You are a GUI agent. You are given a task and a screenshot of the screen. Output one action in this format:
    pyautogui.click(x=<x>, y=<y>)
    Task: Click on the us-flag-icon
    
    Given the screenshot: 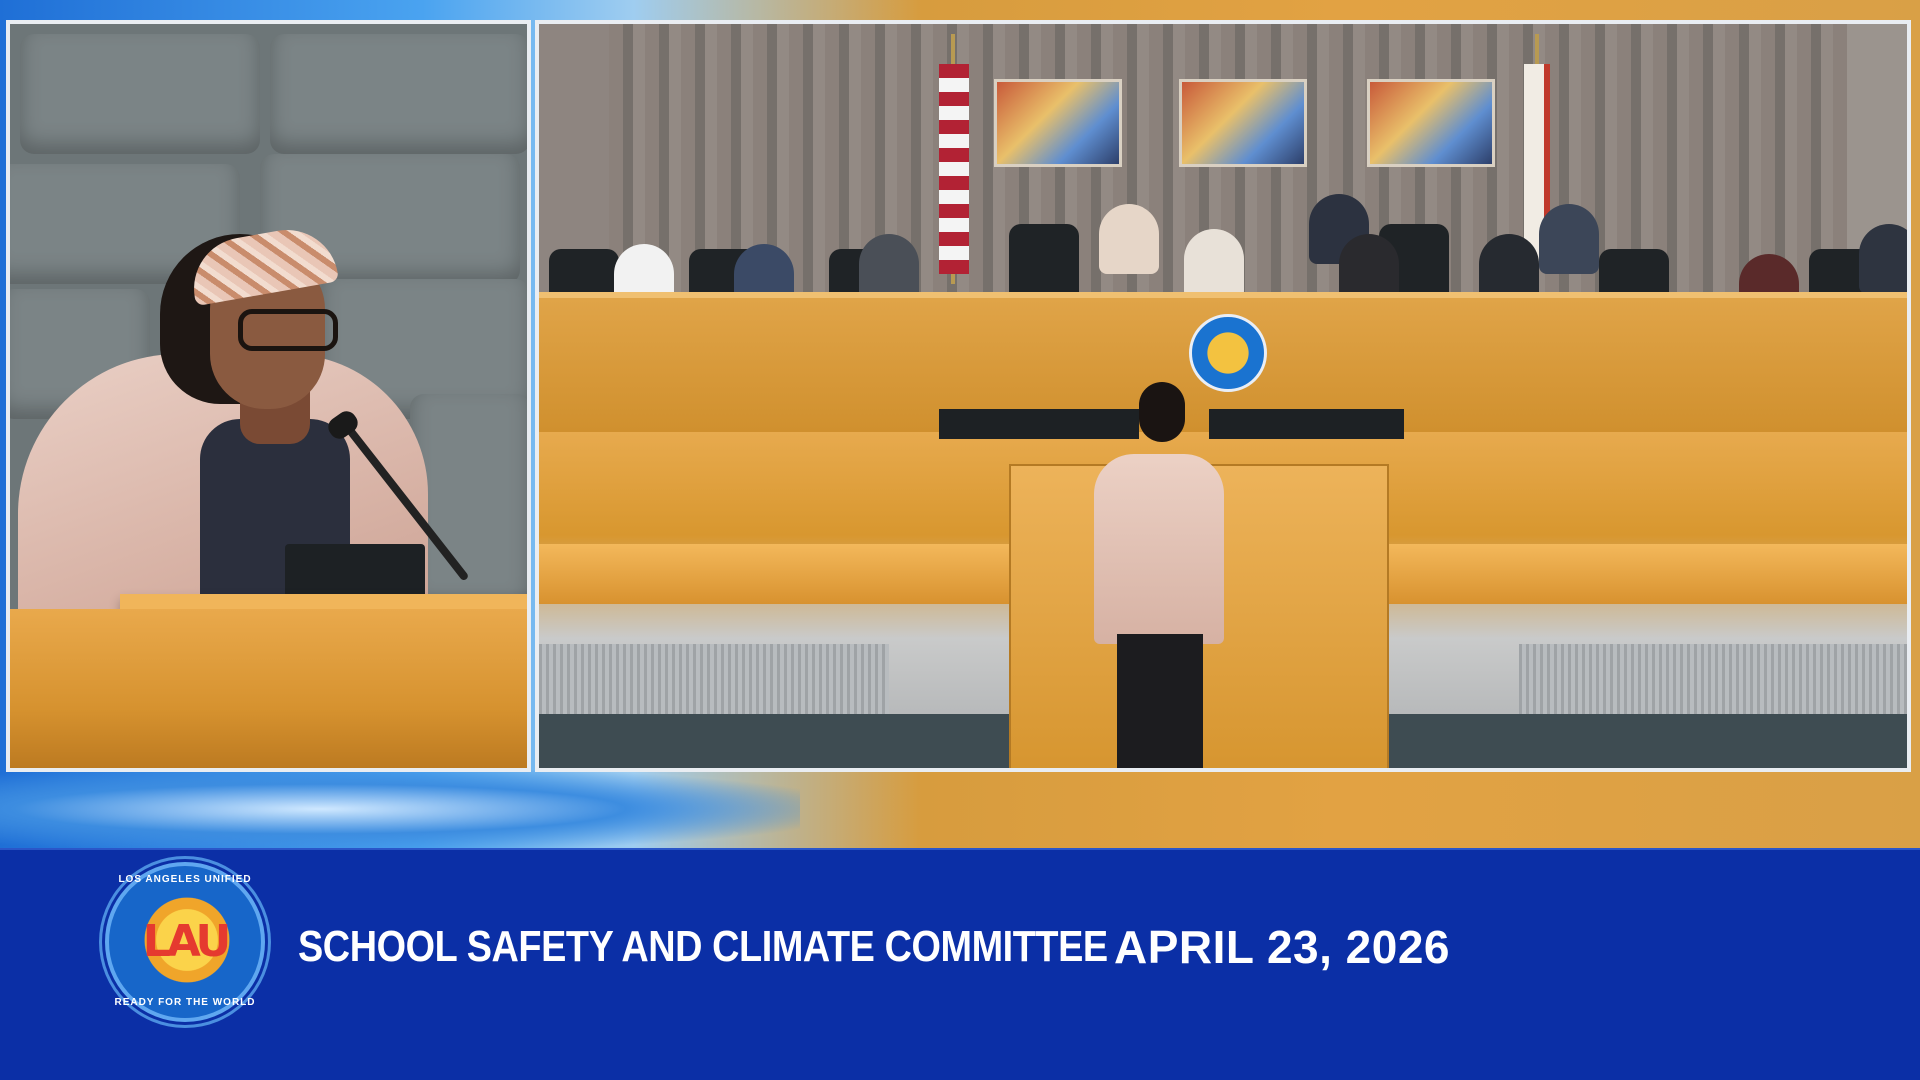 What is the action you would take?
    pyautogui.click(x=954, y=169)
    